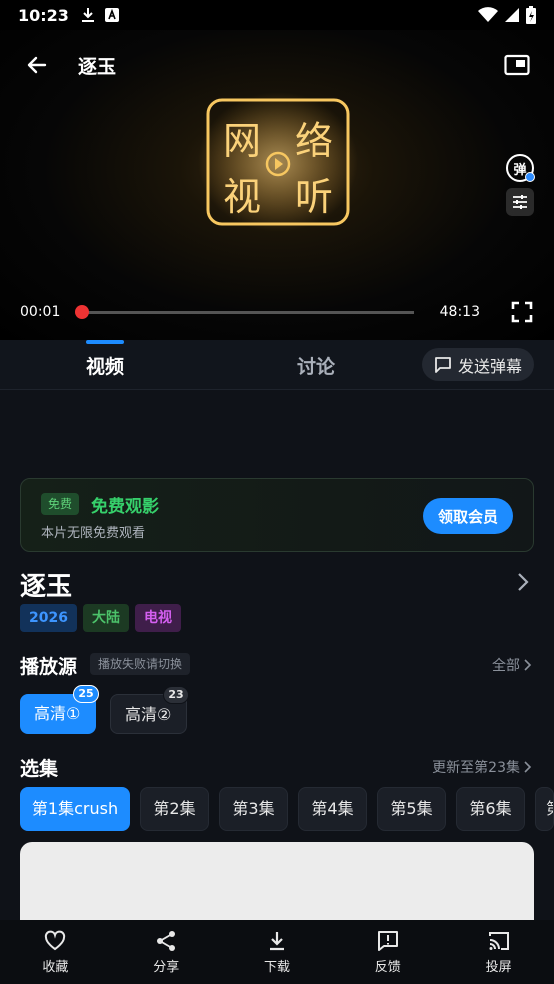 This screenshot has width=554, height=984. Describe the element at coordinates (176, 695) in the screenshot. I see `episode-count-badge: 23` at that location.